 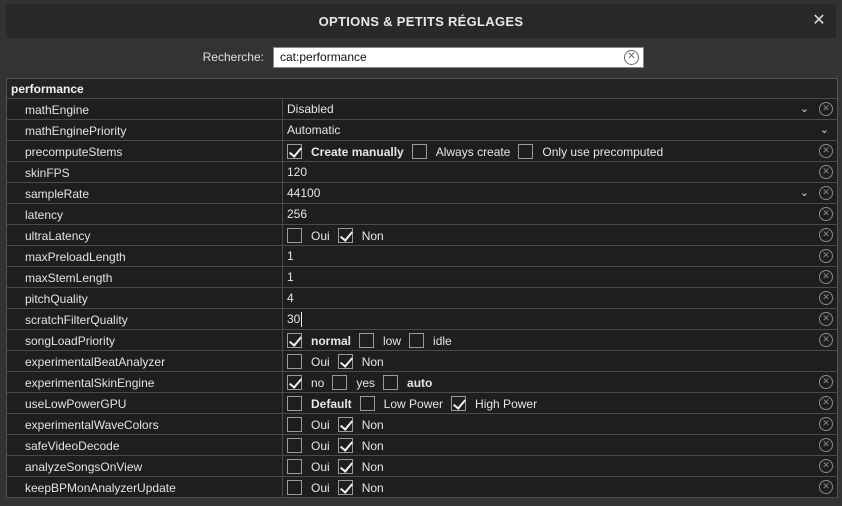 I want to click on search-input: cat:performance, so click(x=458, y=57).